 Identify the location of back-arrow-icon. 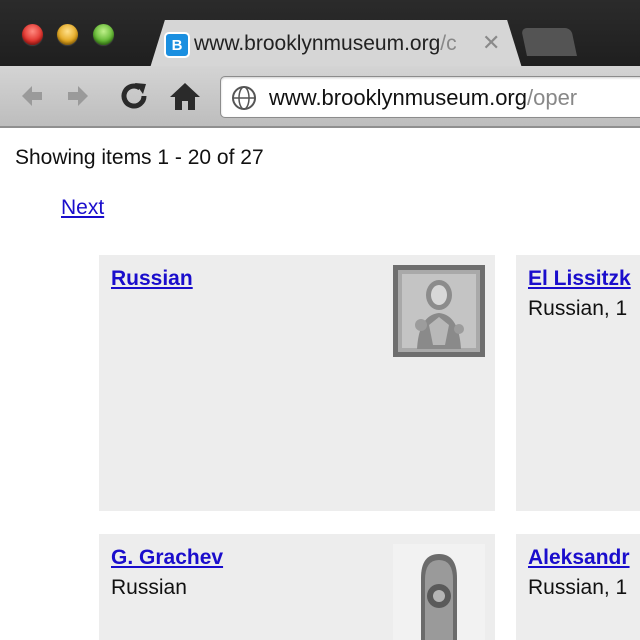
(30, 96).